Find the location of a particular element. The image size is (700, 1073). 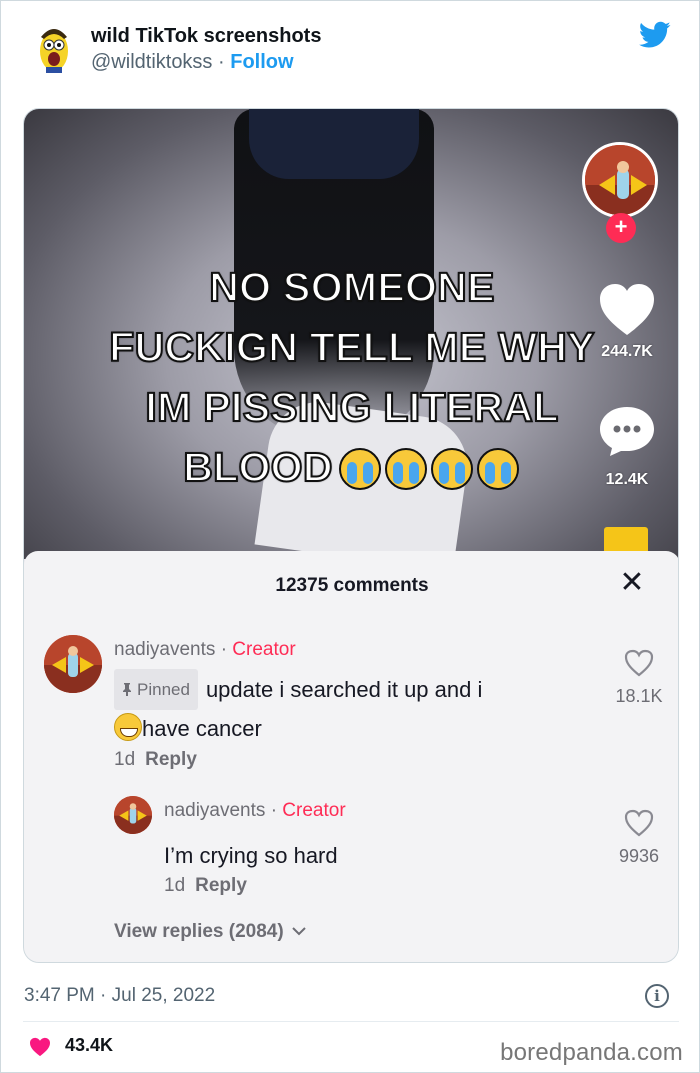

pinned-comment-meta: 1d Reply is located at coordinates (155, 760).